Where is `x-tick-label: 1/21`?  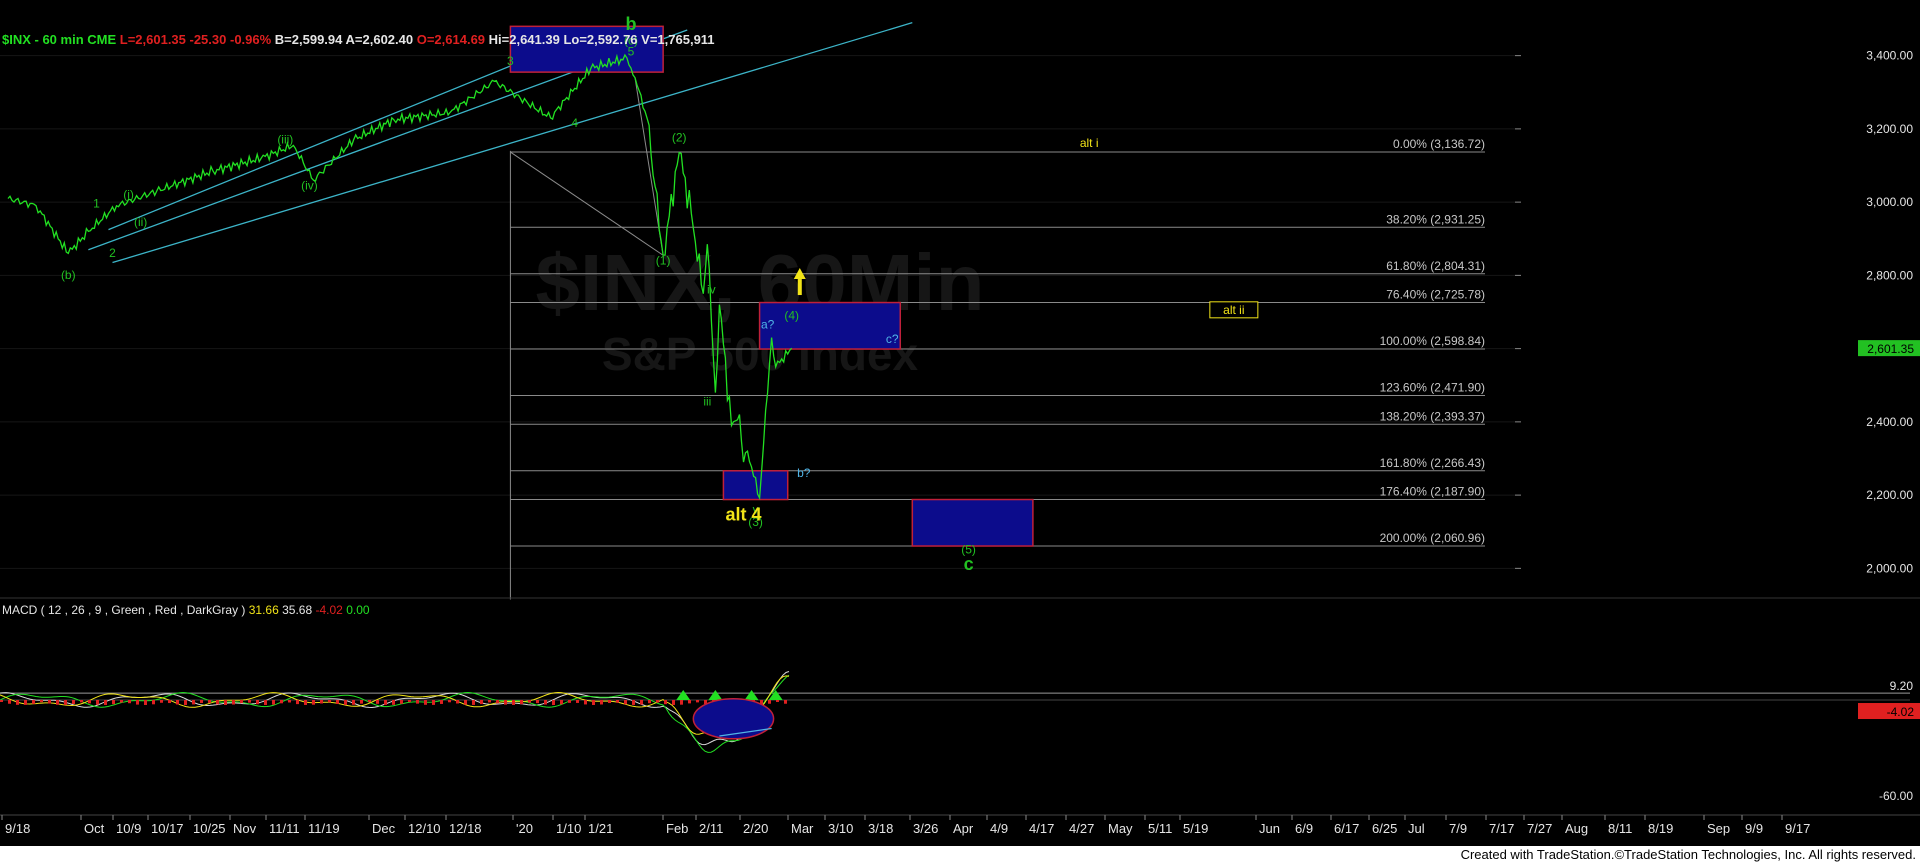
x-tick-label: 1/21 is located at coordinates (600, 828).